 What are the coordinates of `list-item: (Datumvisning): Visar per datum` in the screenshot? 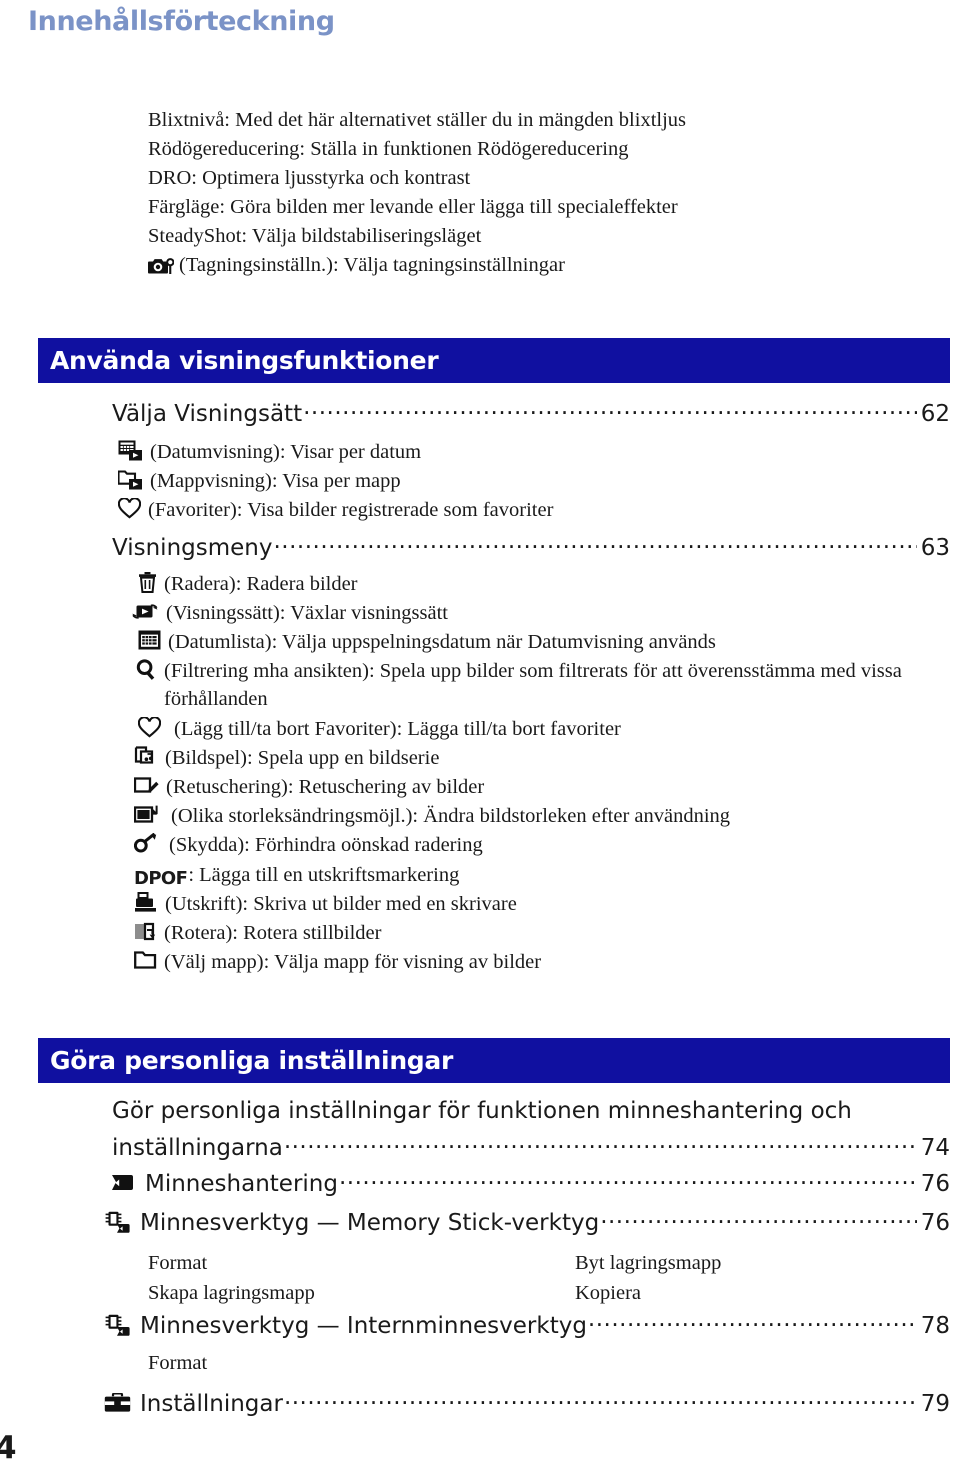 It's located at (518, 452).